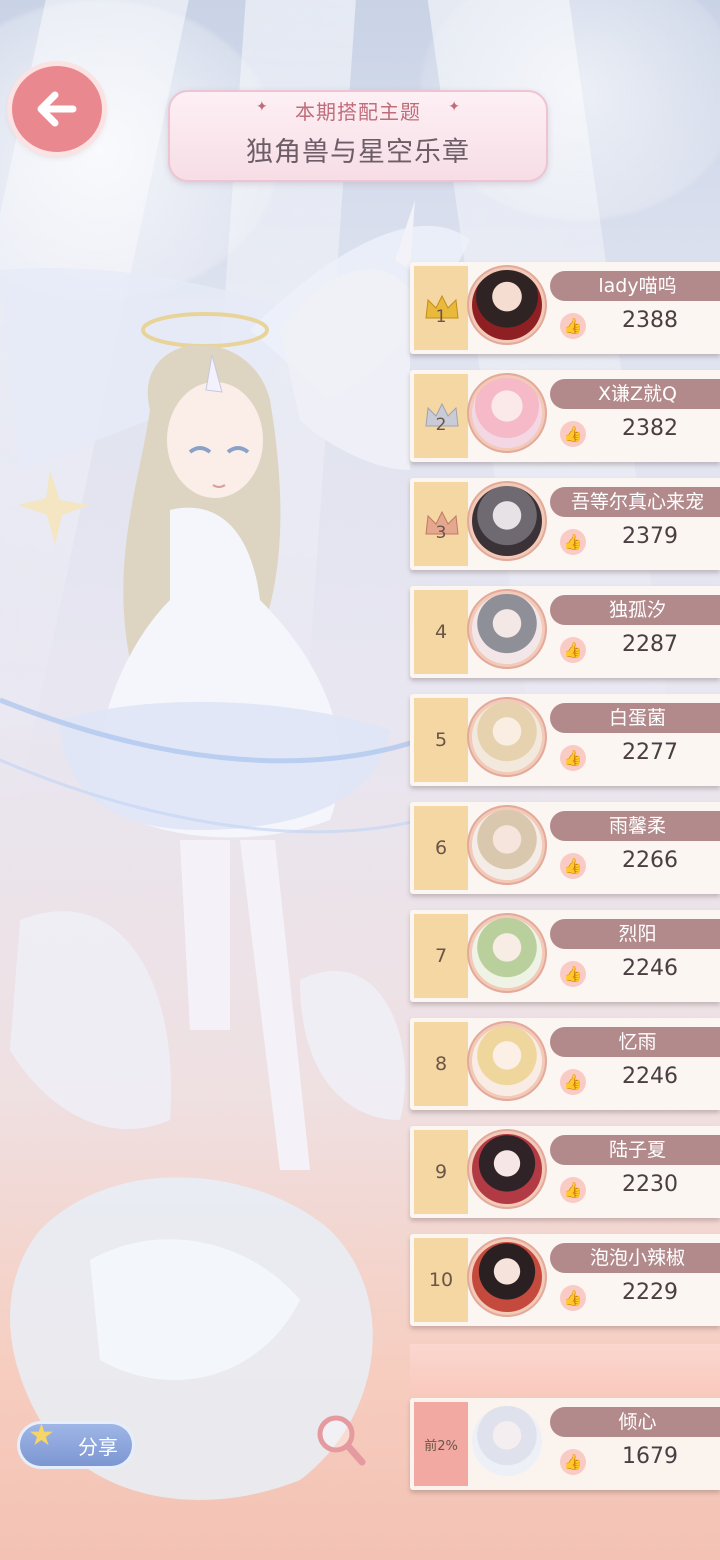 This screenshot has height=1560, width=720. I want to click on player-name: lady喵呜, so click(635, 286).